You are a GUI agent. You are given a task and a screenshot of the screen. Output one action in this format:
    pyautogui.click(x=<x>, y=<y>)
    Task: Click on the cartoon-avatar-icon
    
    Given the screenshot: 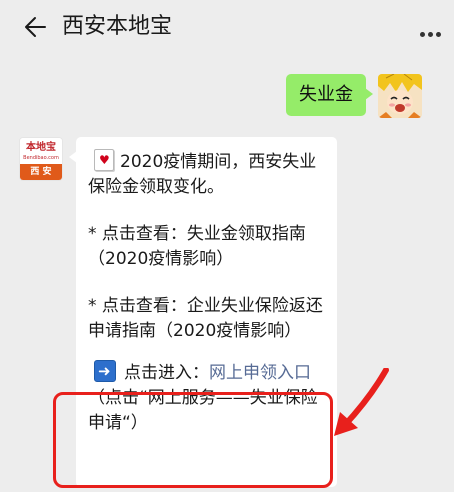 What is the action you would take?
    pyautogui.click(x=400, y=96)
    